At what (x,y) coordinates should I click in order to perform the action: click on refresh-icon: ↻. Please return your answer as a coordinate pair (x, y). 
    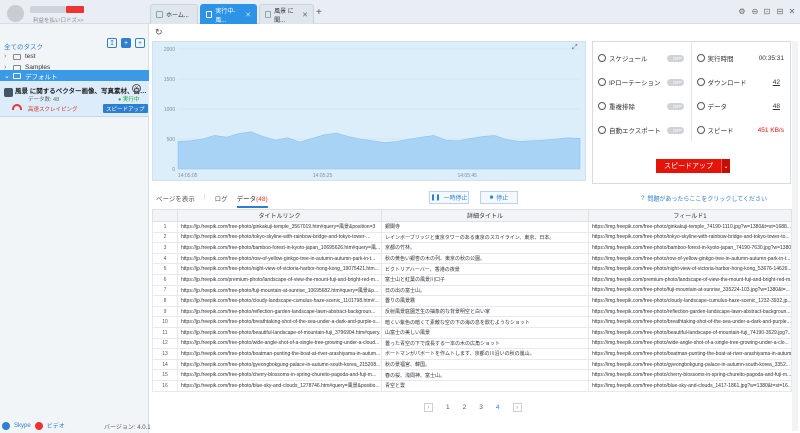
    Looking at the image, I should click on (159, 32).